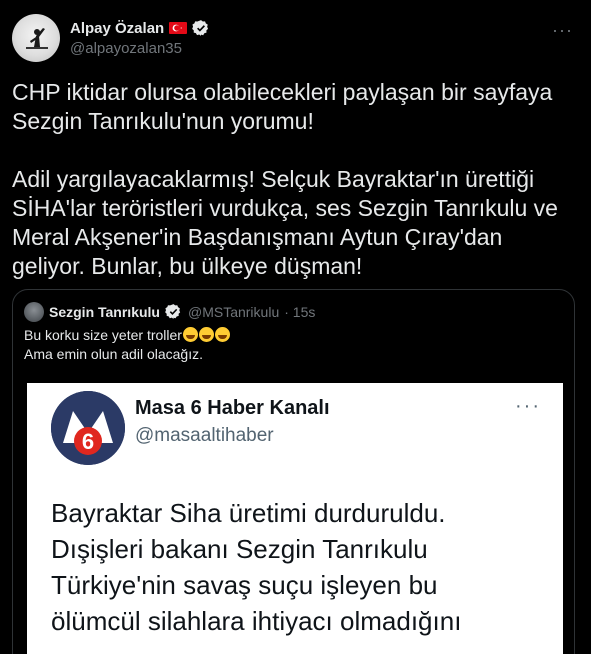 This screenshot has height=654, width=591. Describe the element at coordinates (140, 48) in the screenshot. I see `author-handle: @alpayozalan35` at that location.